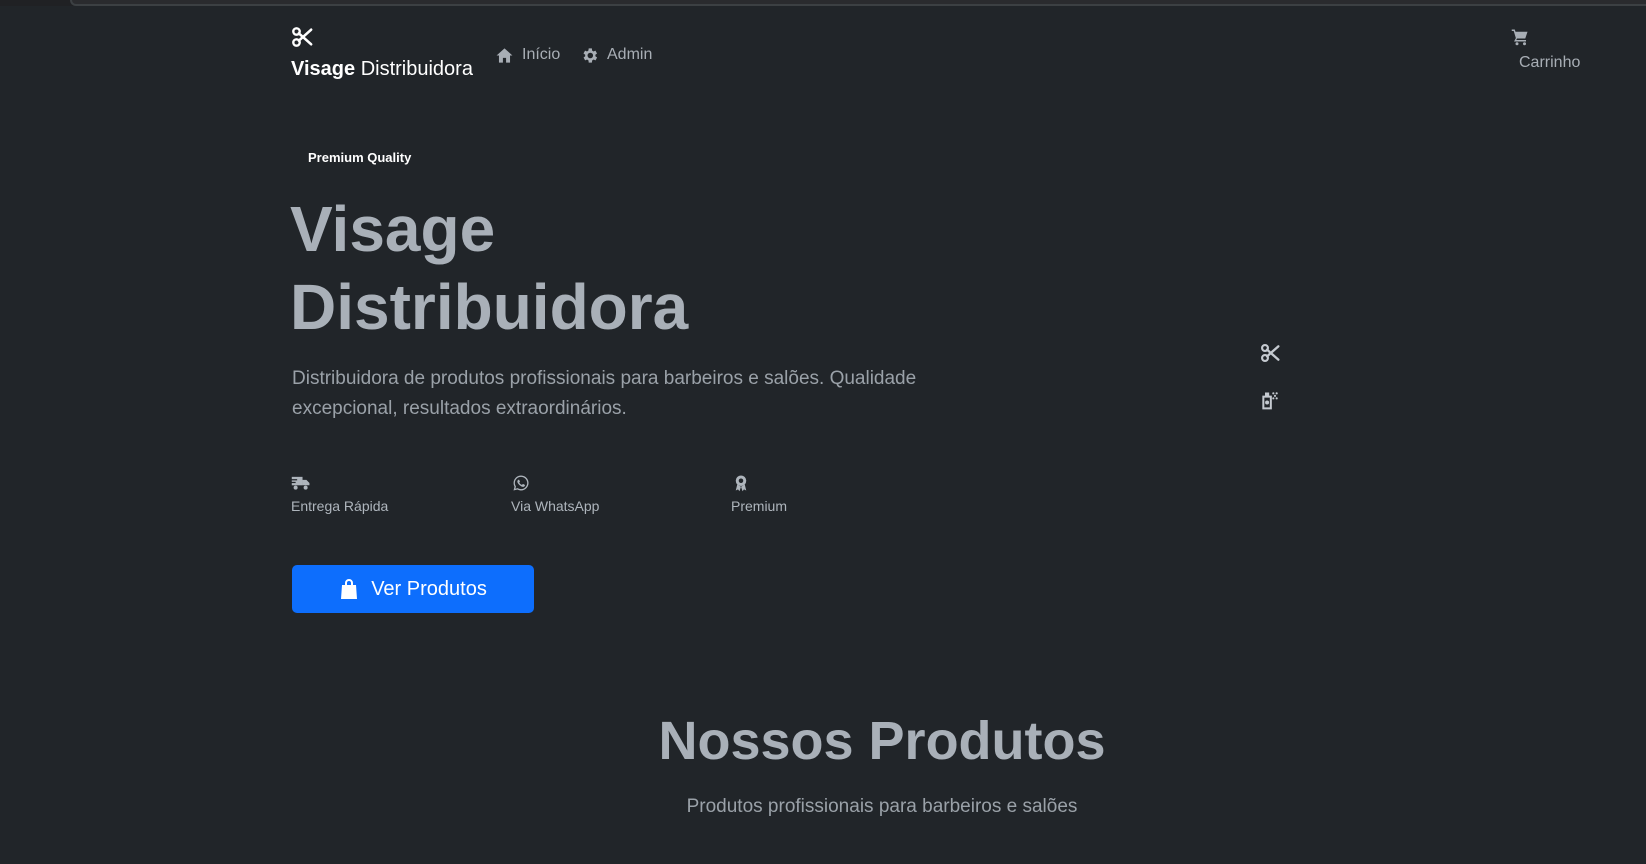 This screenshot has width=1646, height=864. Describe the element at coordinates (1519, 37) in the screenshot. I see `cart-icon` at that location.